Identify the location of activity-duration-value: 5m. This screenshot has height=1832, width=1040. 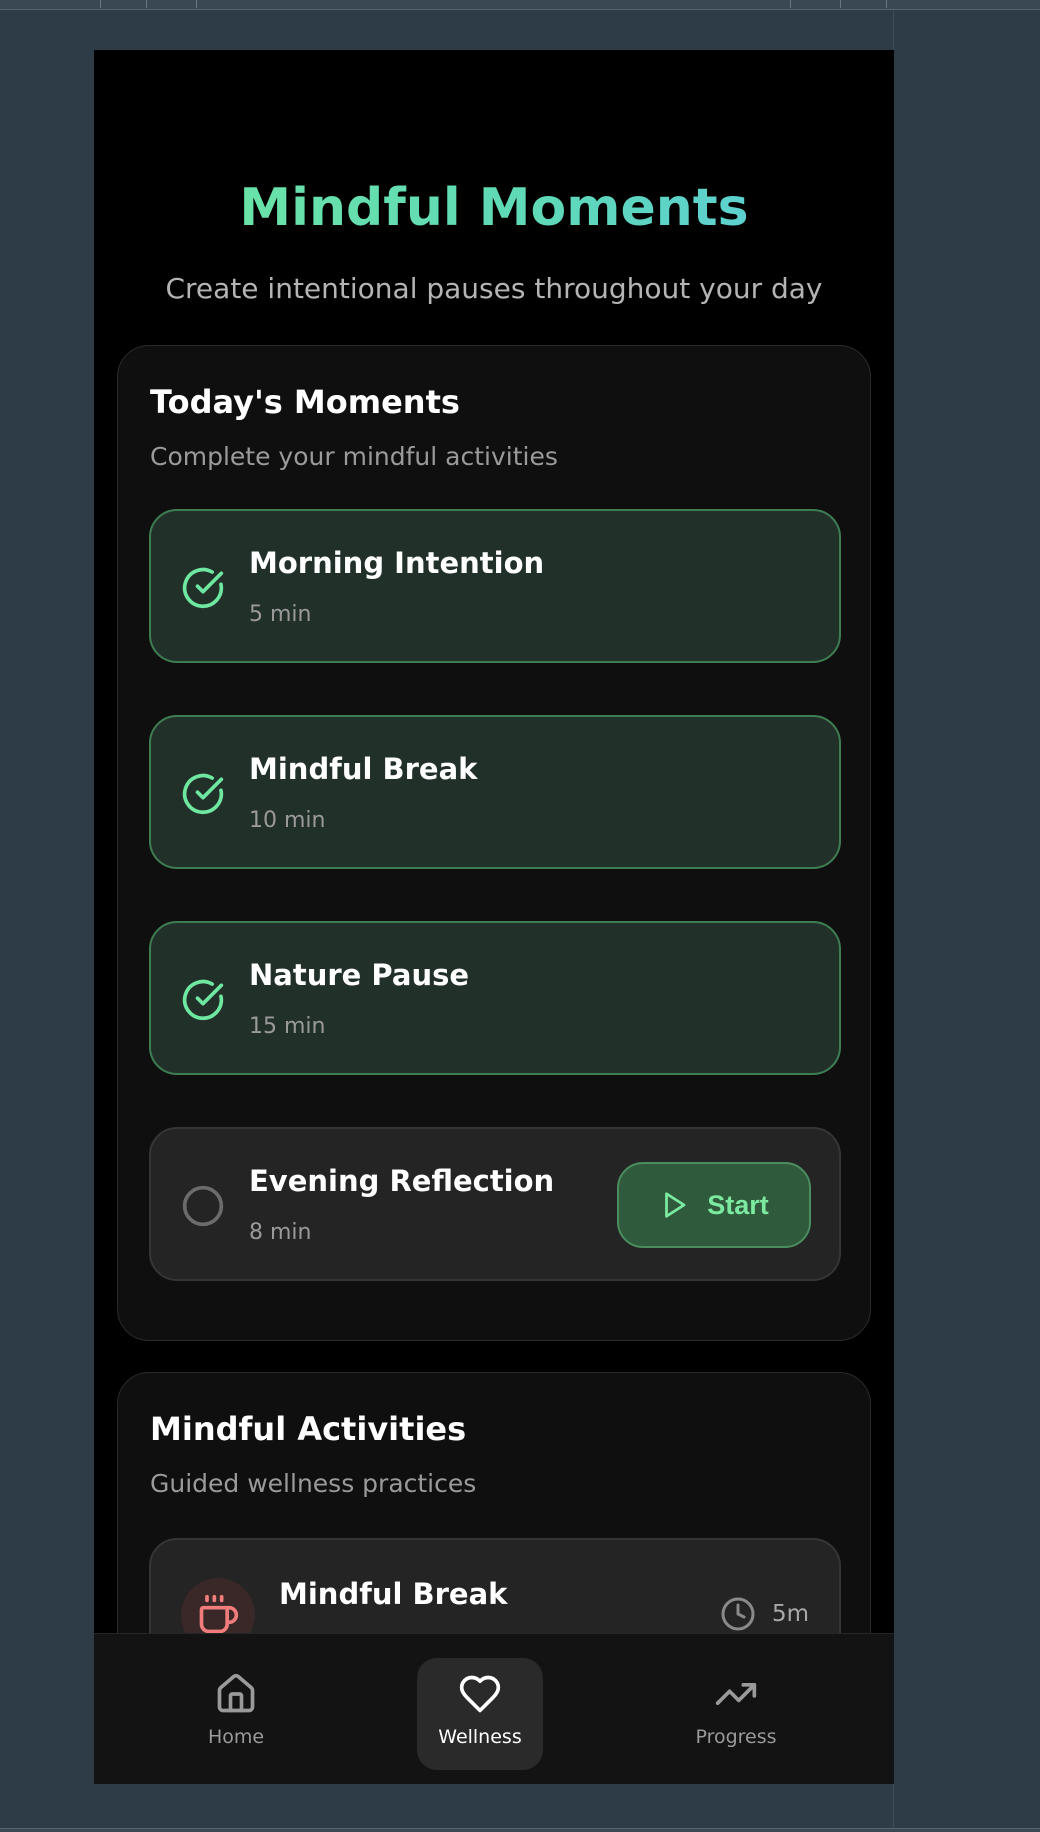
(790, 1614).